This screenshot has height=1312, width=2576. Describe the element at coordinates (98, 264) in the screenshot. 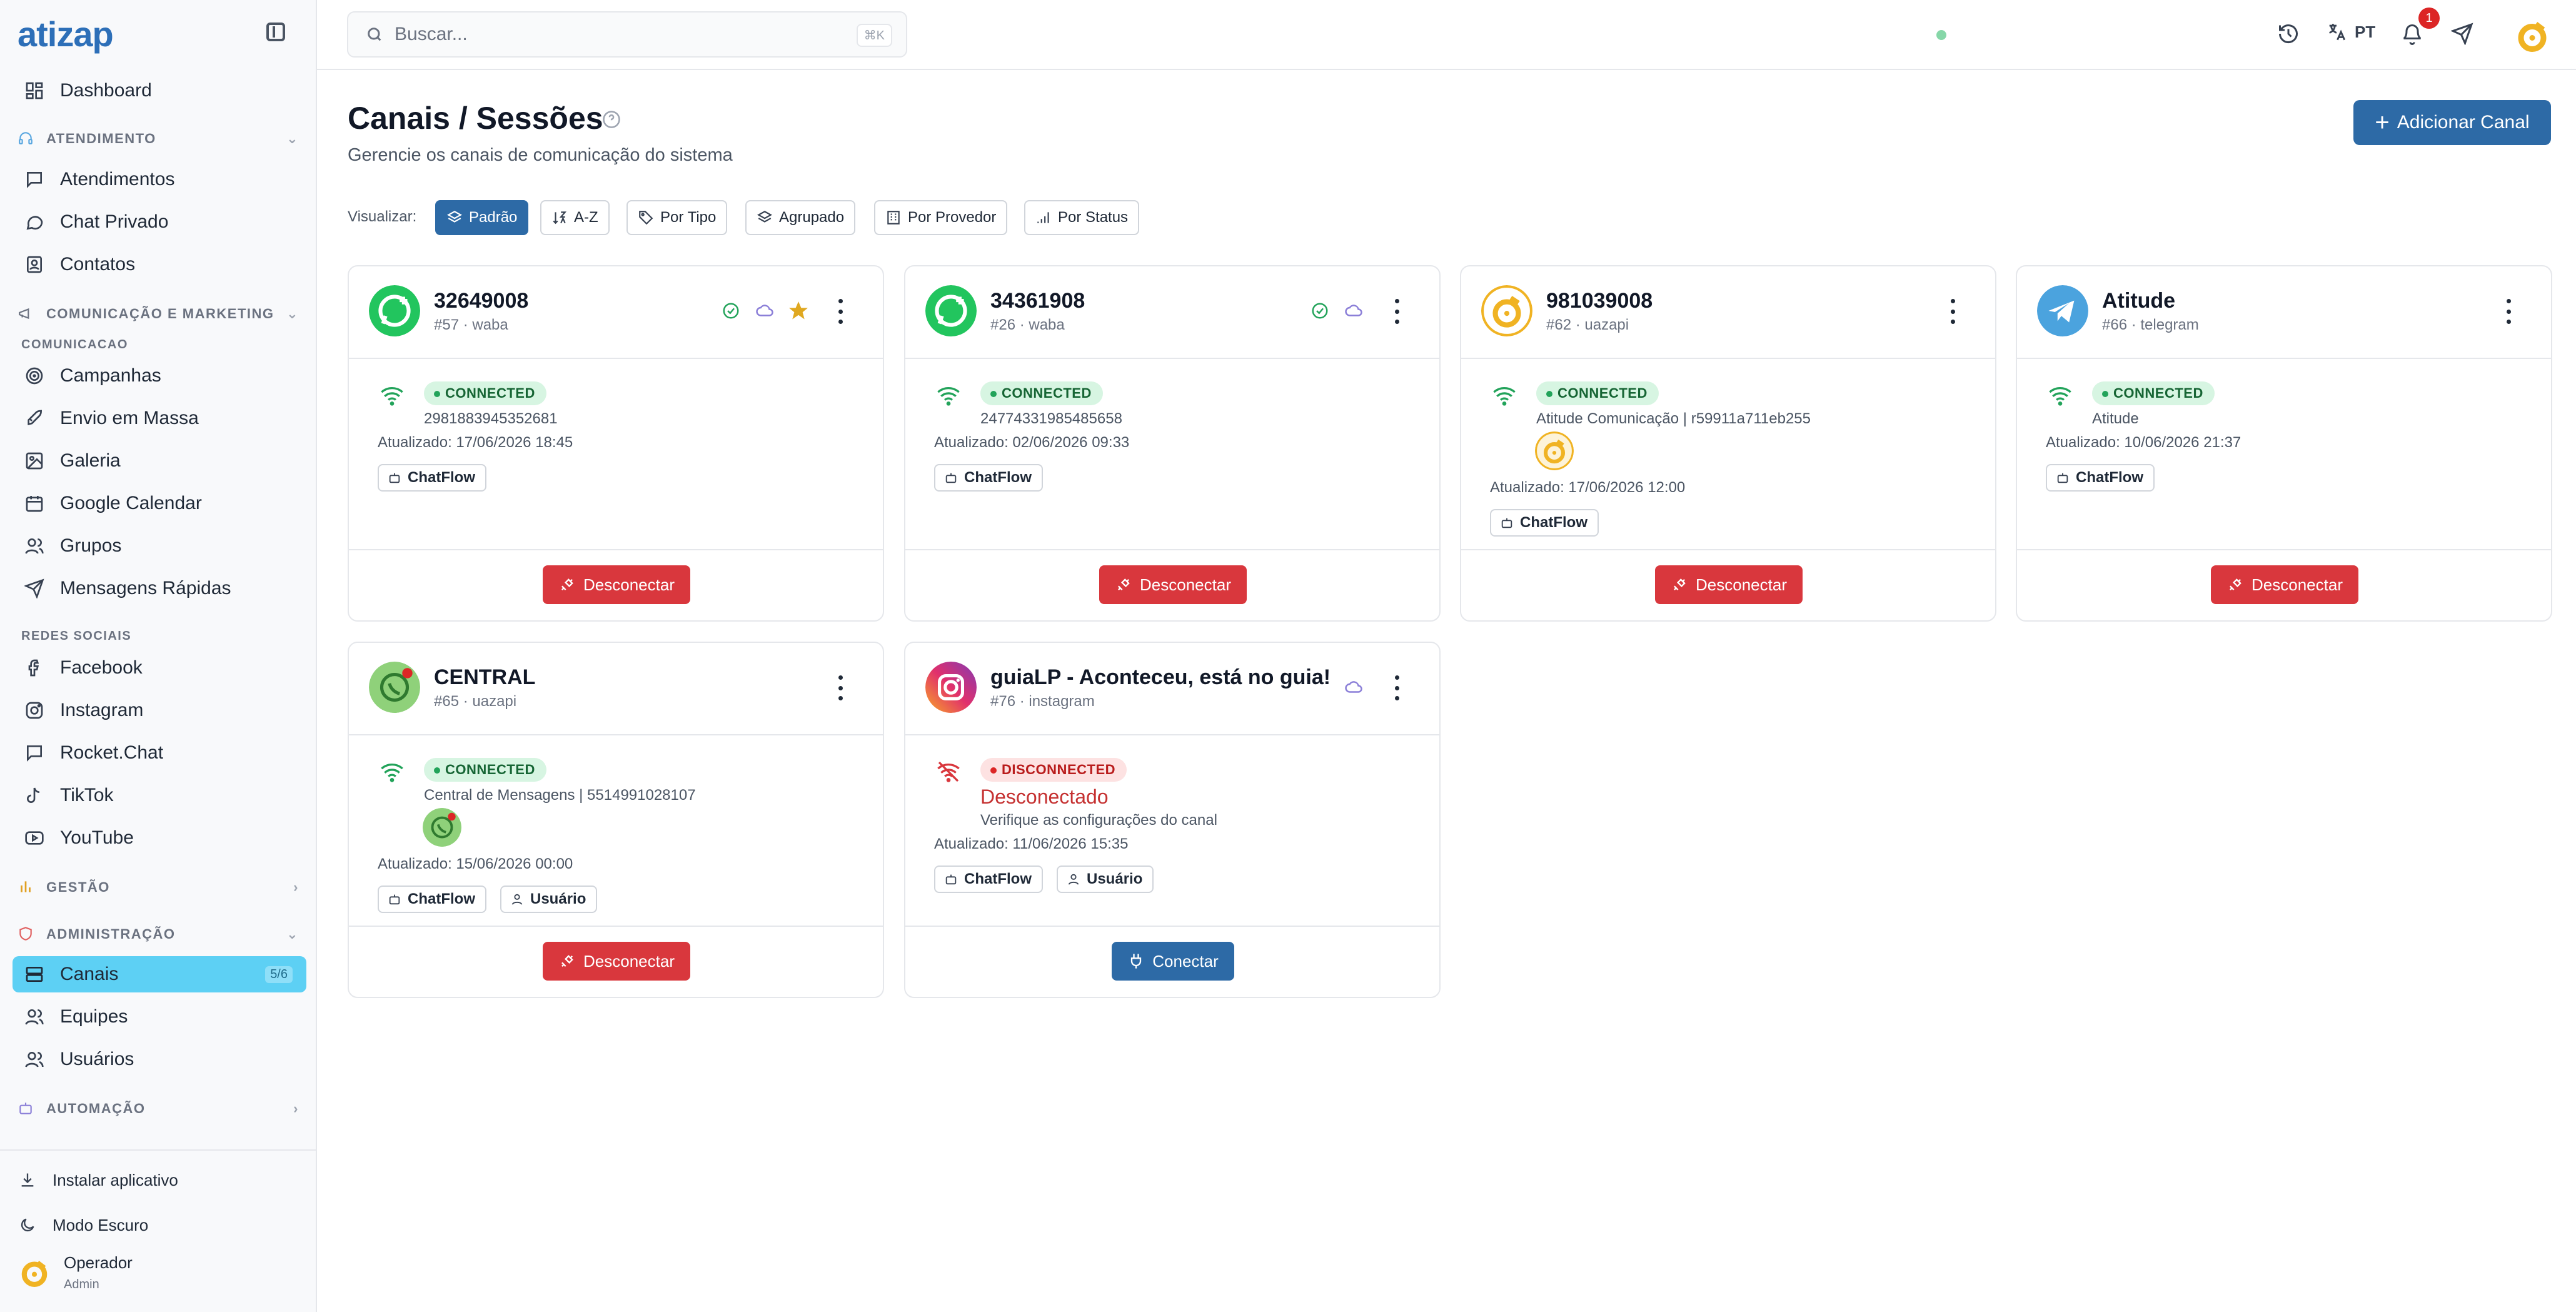

I see `sidebar-item-label: Contatos` at that location.